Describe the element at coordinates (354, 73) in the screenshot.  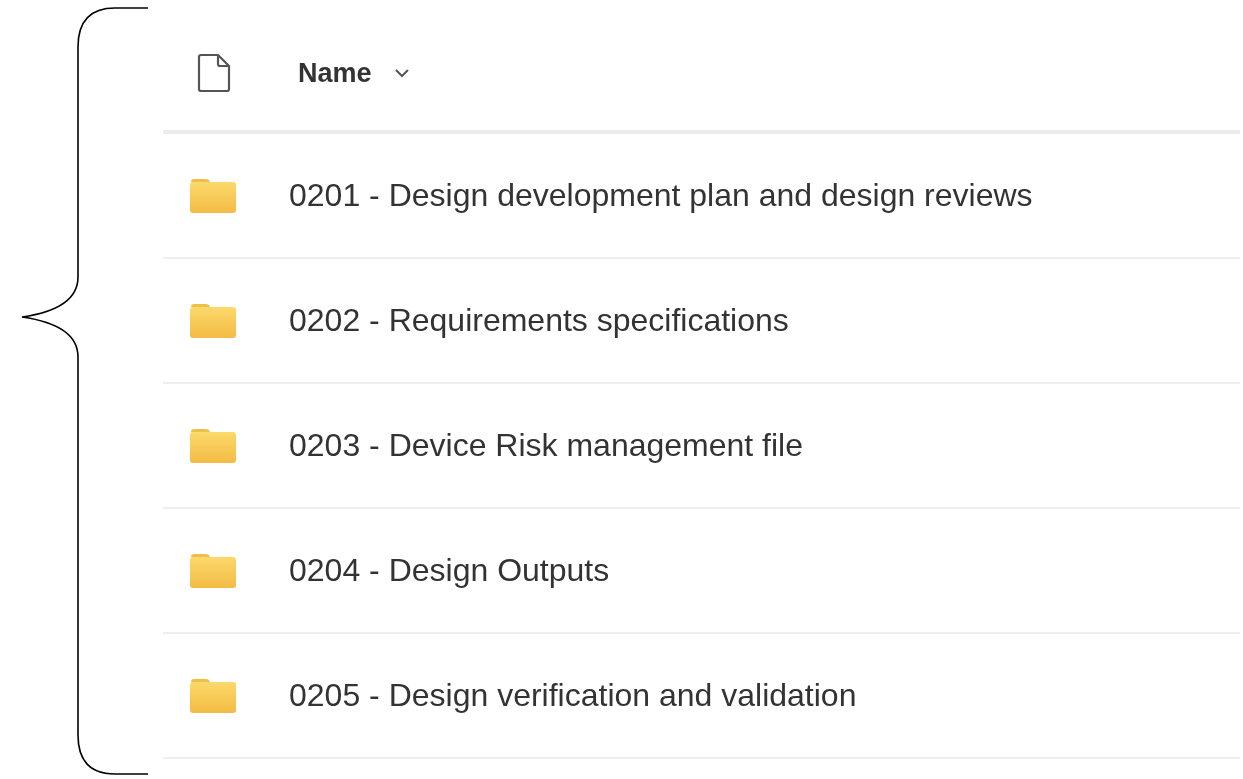
I see `name-column-header: Name` at that location.